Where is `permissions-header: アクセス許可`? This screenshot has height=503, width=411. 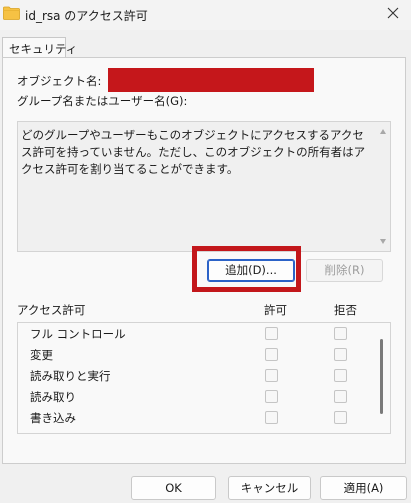
permissions-header: アクセス許可 is located at coordinates (51, 310).